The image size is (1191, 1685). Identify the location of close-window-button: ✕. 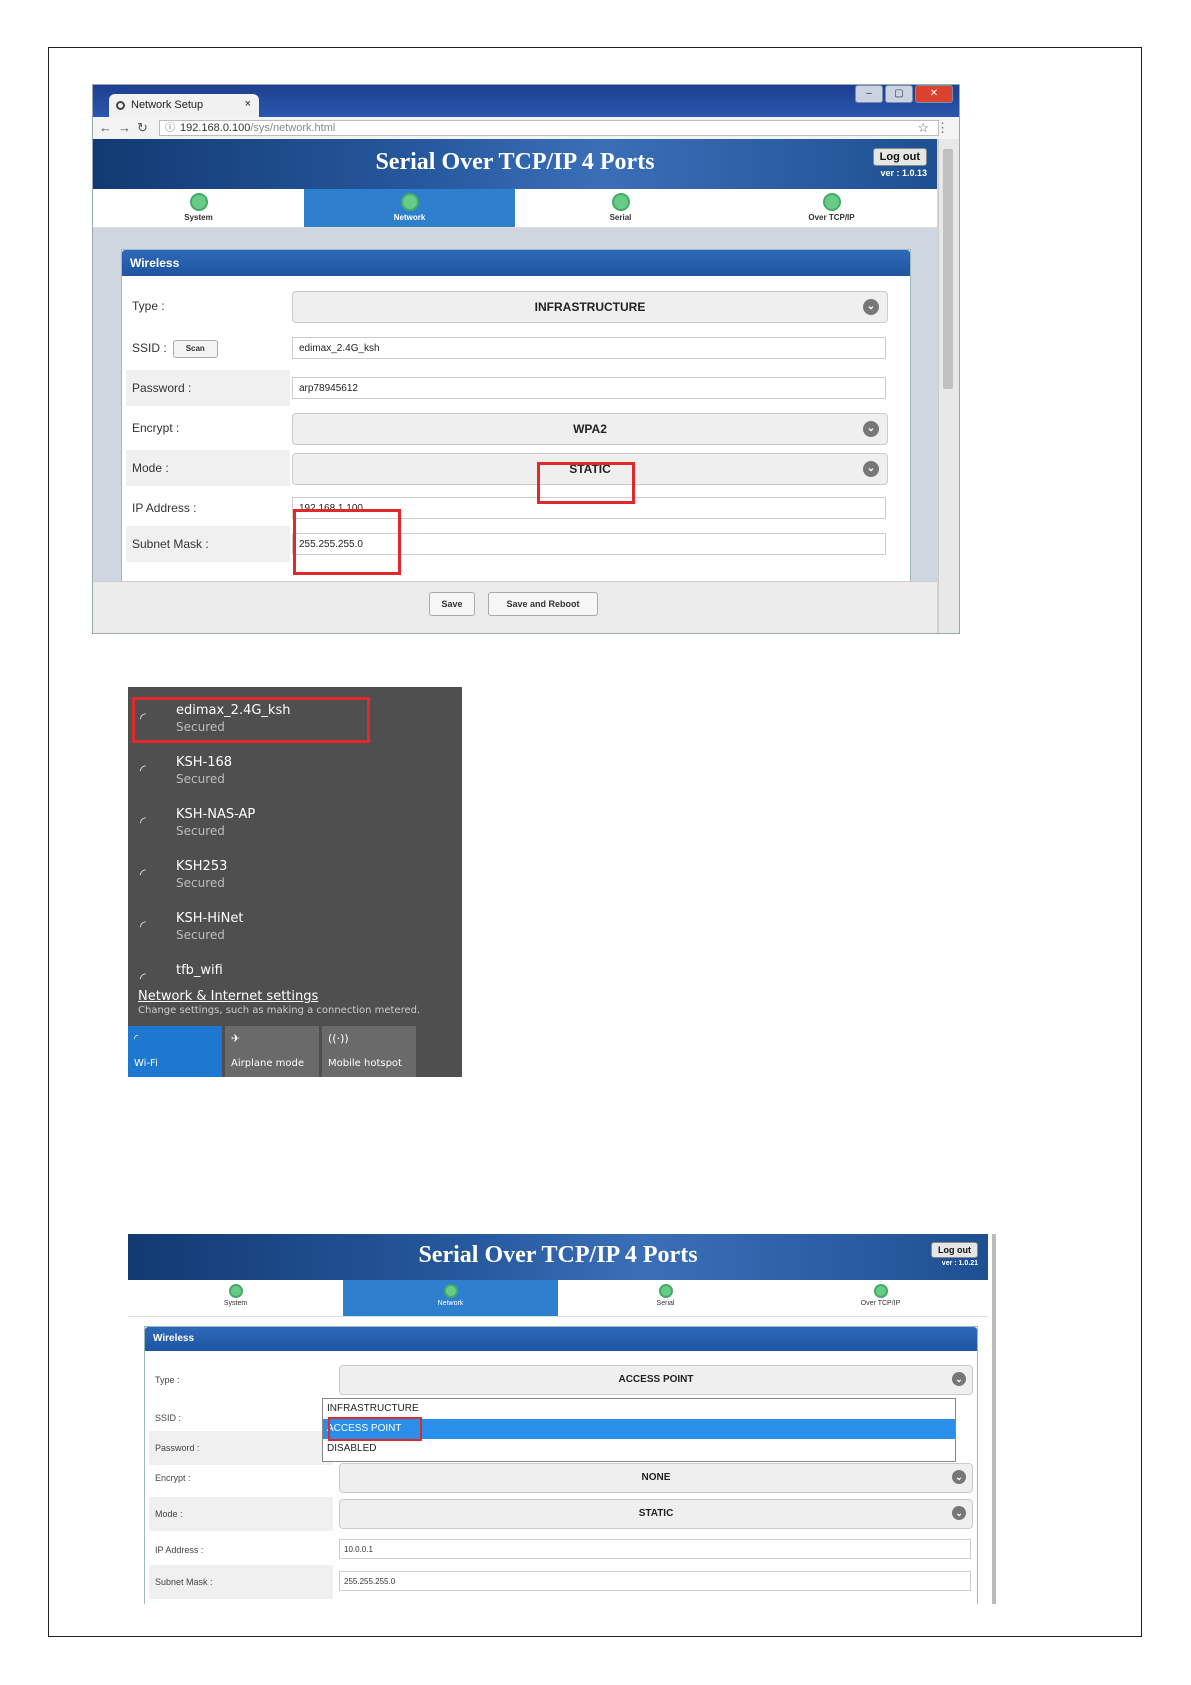
(934, 94).